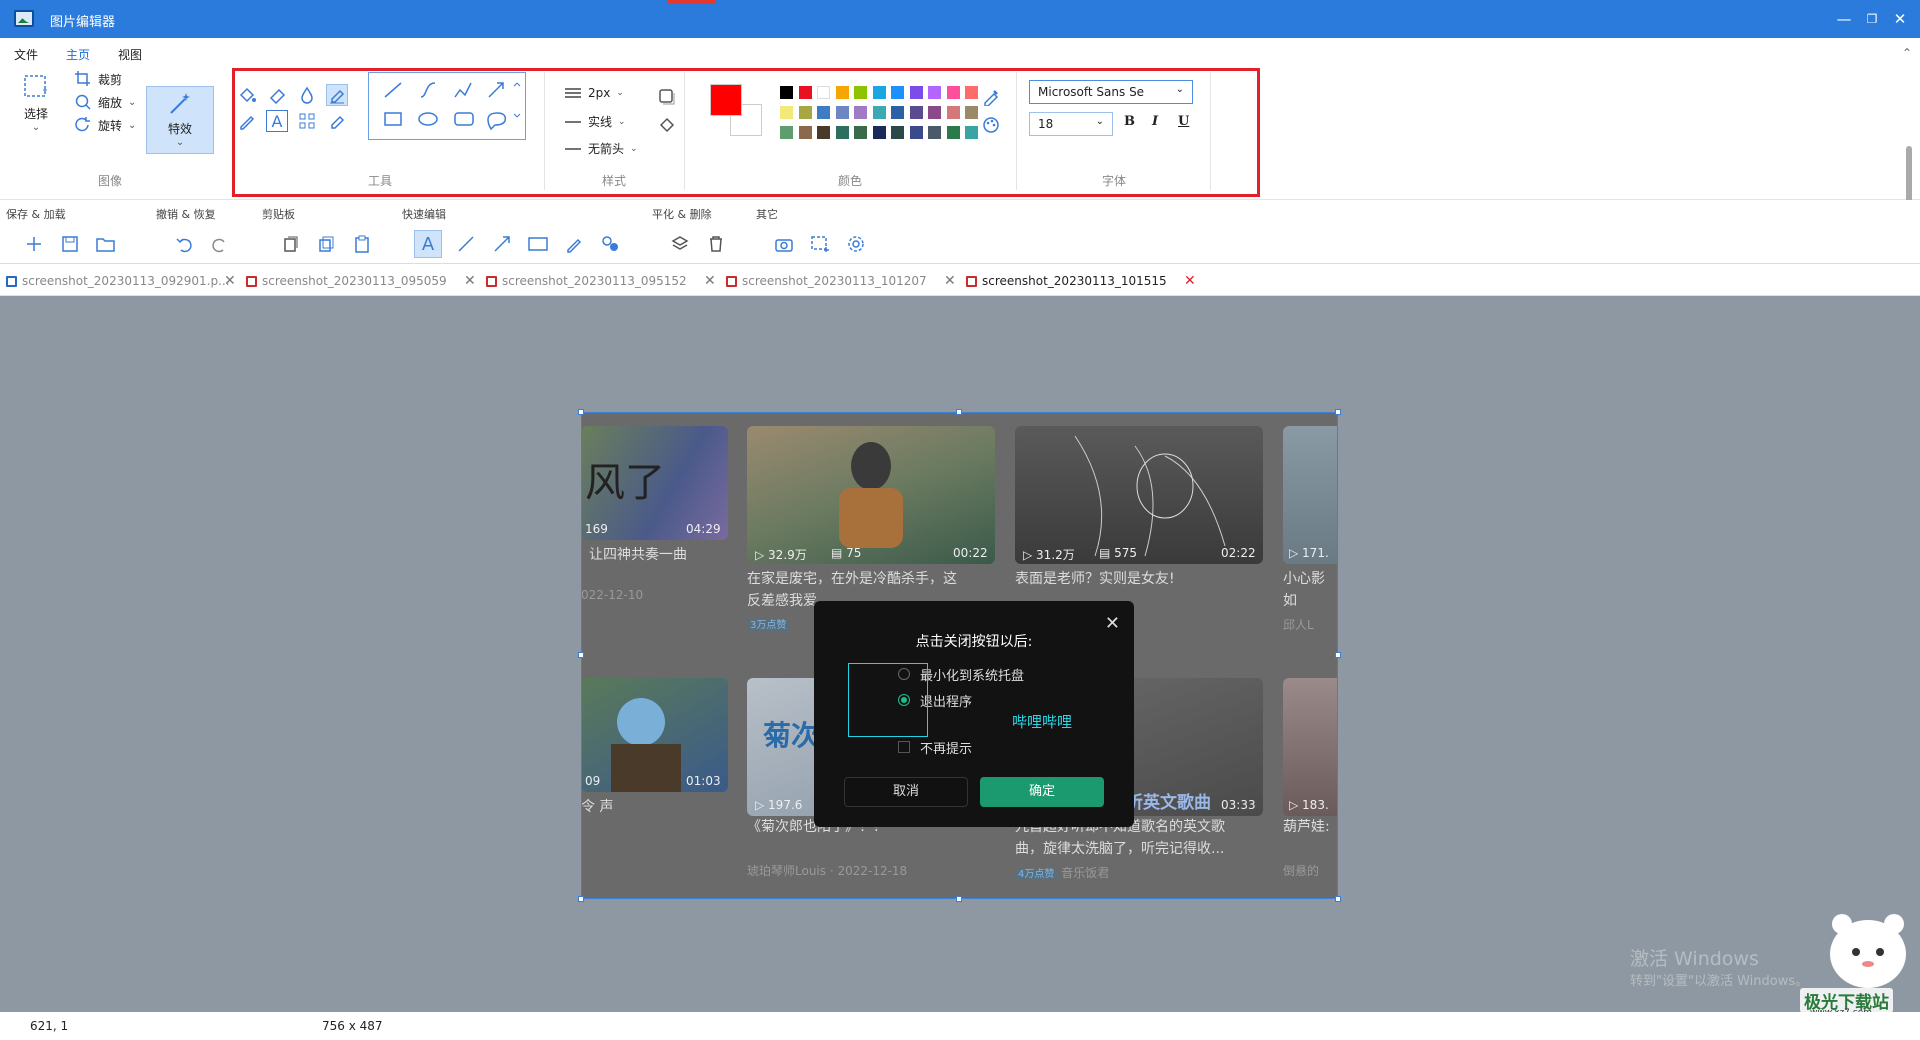 This screenshot has height=1040, width=1920. I want to click on text-quick-icon: A, so click(428, 244).